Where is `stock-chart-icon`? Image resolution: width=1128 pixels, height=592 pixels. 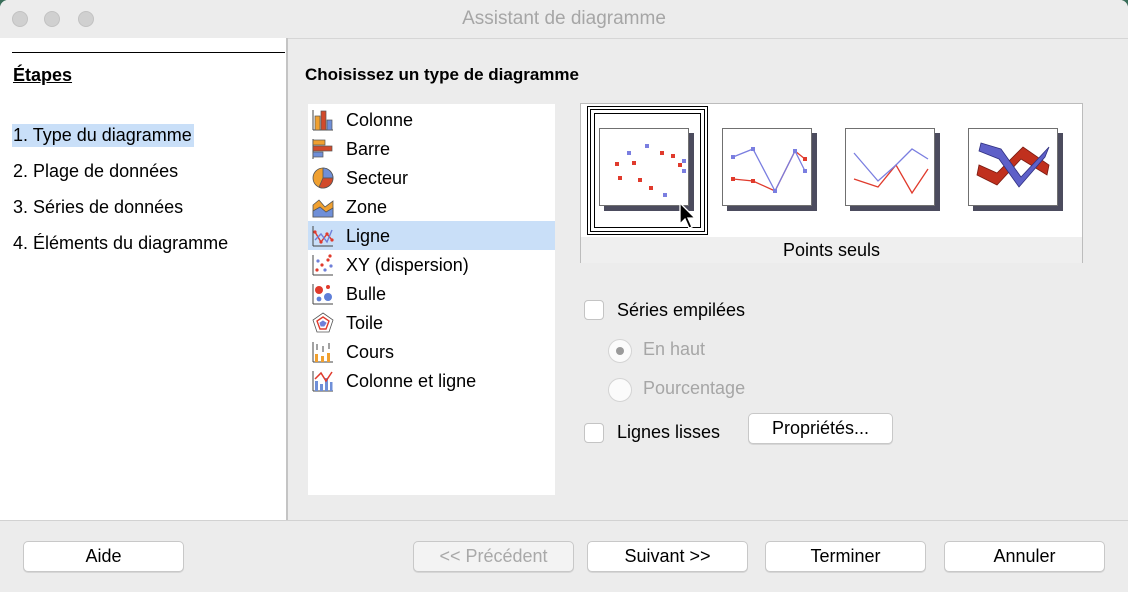 stock-chart-icon is located at coordinates (322, 352).